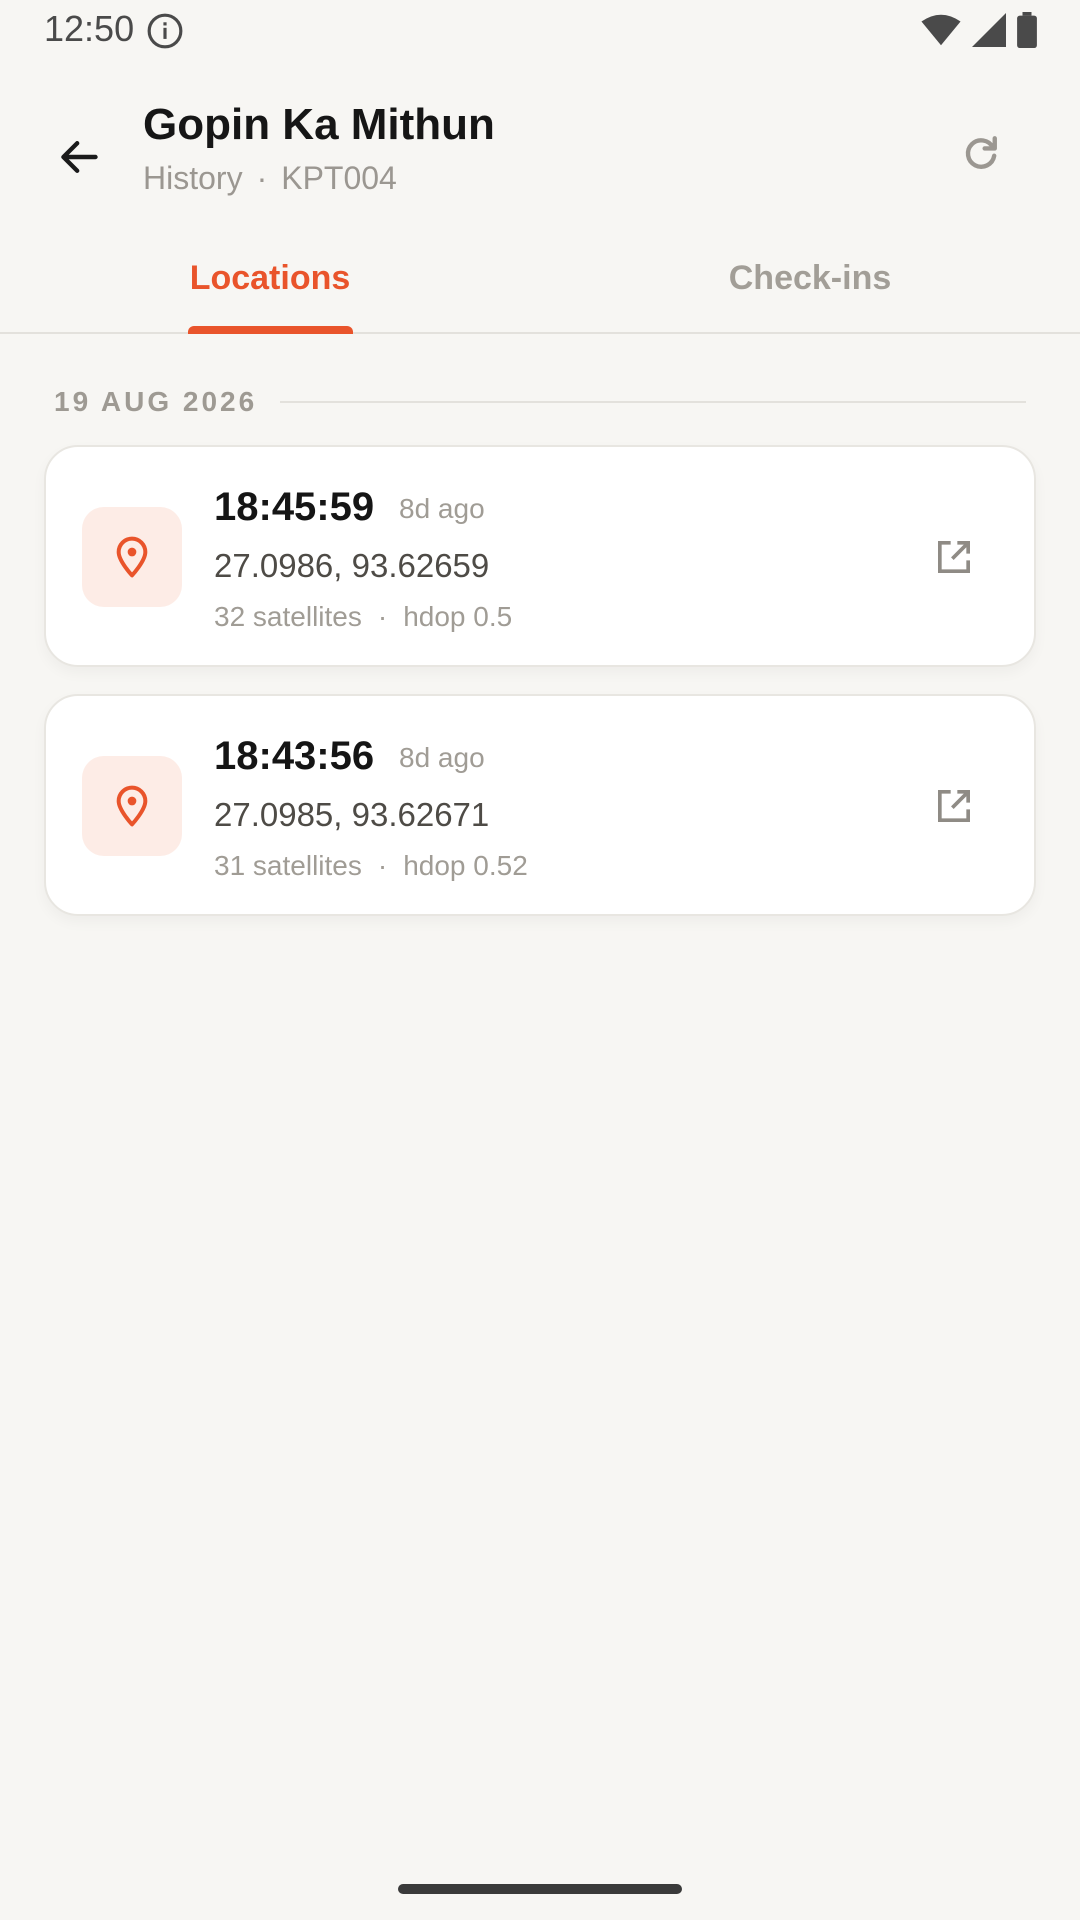  What do you see at coordinates (156, 401) in the screenshot?
I see `section-date-header: 19 AUG 2026` at bounding box center [156, 401].